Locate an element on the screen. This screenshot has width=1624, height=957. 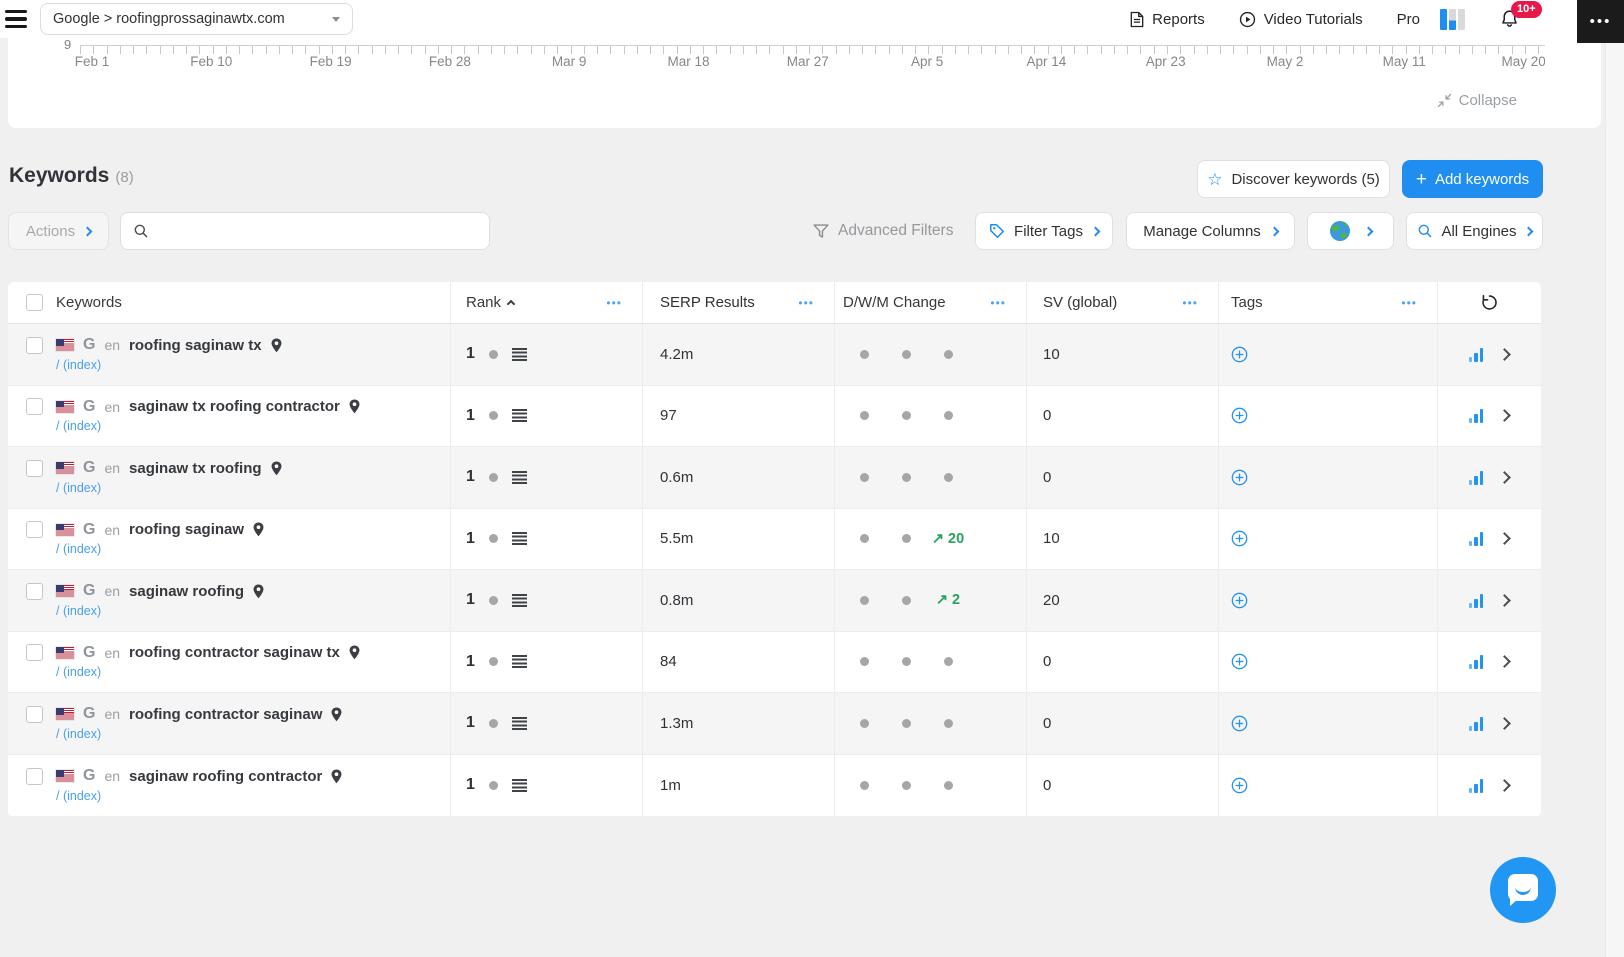
keyword-text: saginaw roofing contractor is located at coordinates (225, 776).